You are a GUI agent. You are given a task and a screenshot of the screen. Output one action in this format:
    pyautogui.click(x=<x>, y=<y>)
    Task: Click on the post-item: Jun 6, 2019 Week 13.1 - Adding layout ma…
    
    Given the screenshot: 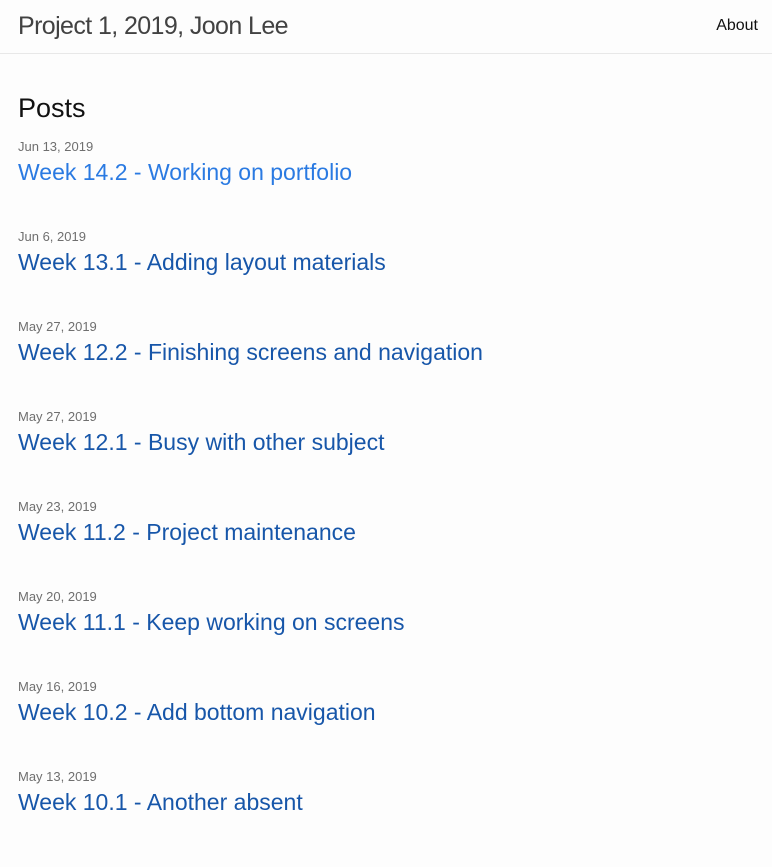 What is the action you would take?
    pyautogui.click(x=395, y=273)
    